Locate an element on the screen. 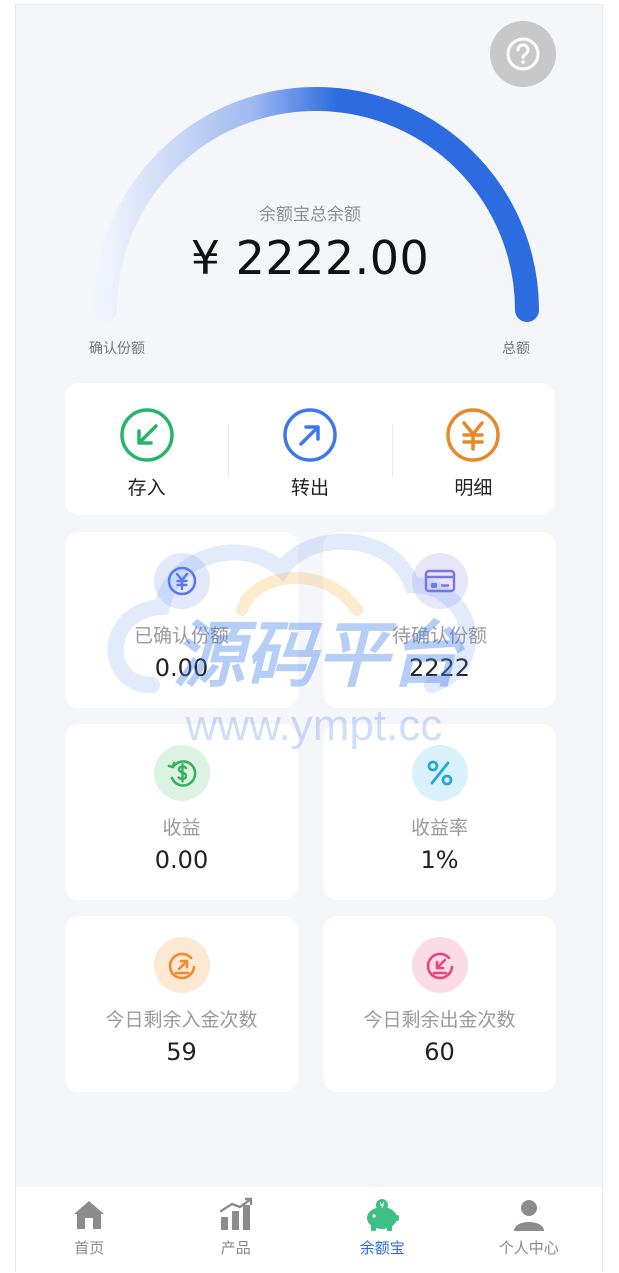 The height and width of the screenshot is (1273, 619). tab-label: 余额宝 is located at coordinates (382, 1248).